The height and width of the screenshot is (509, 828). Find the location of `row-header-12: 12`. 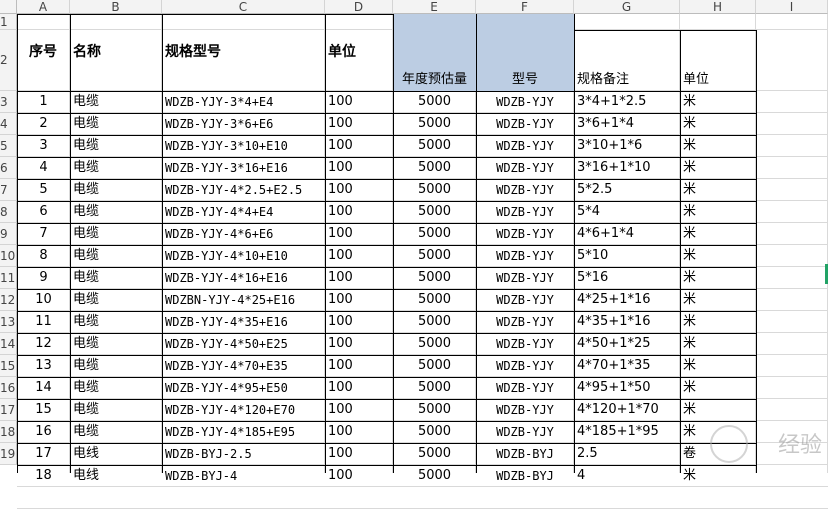

row-header-12: 12 is located at coordinates (8, 300).